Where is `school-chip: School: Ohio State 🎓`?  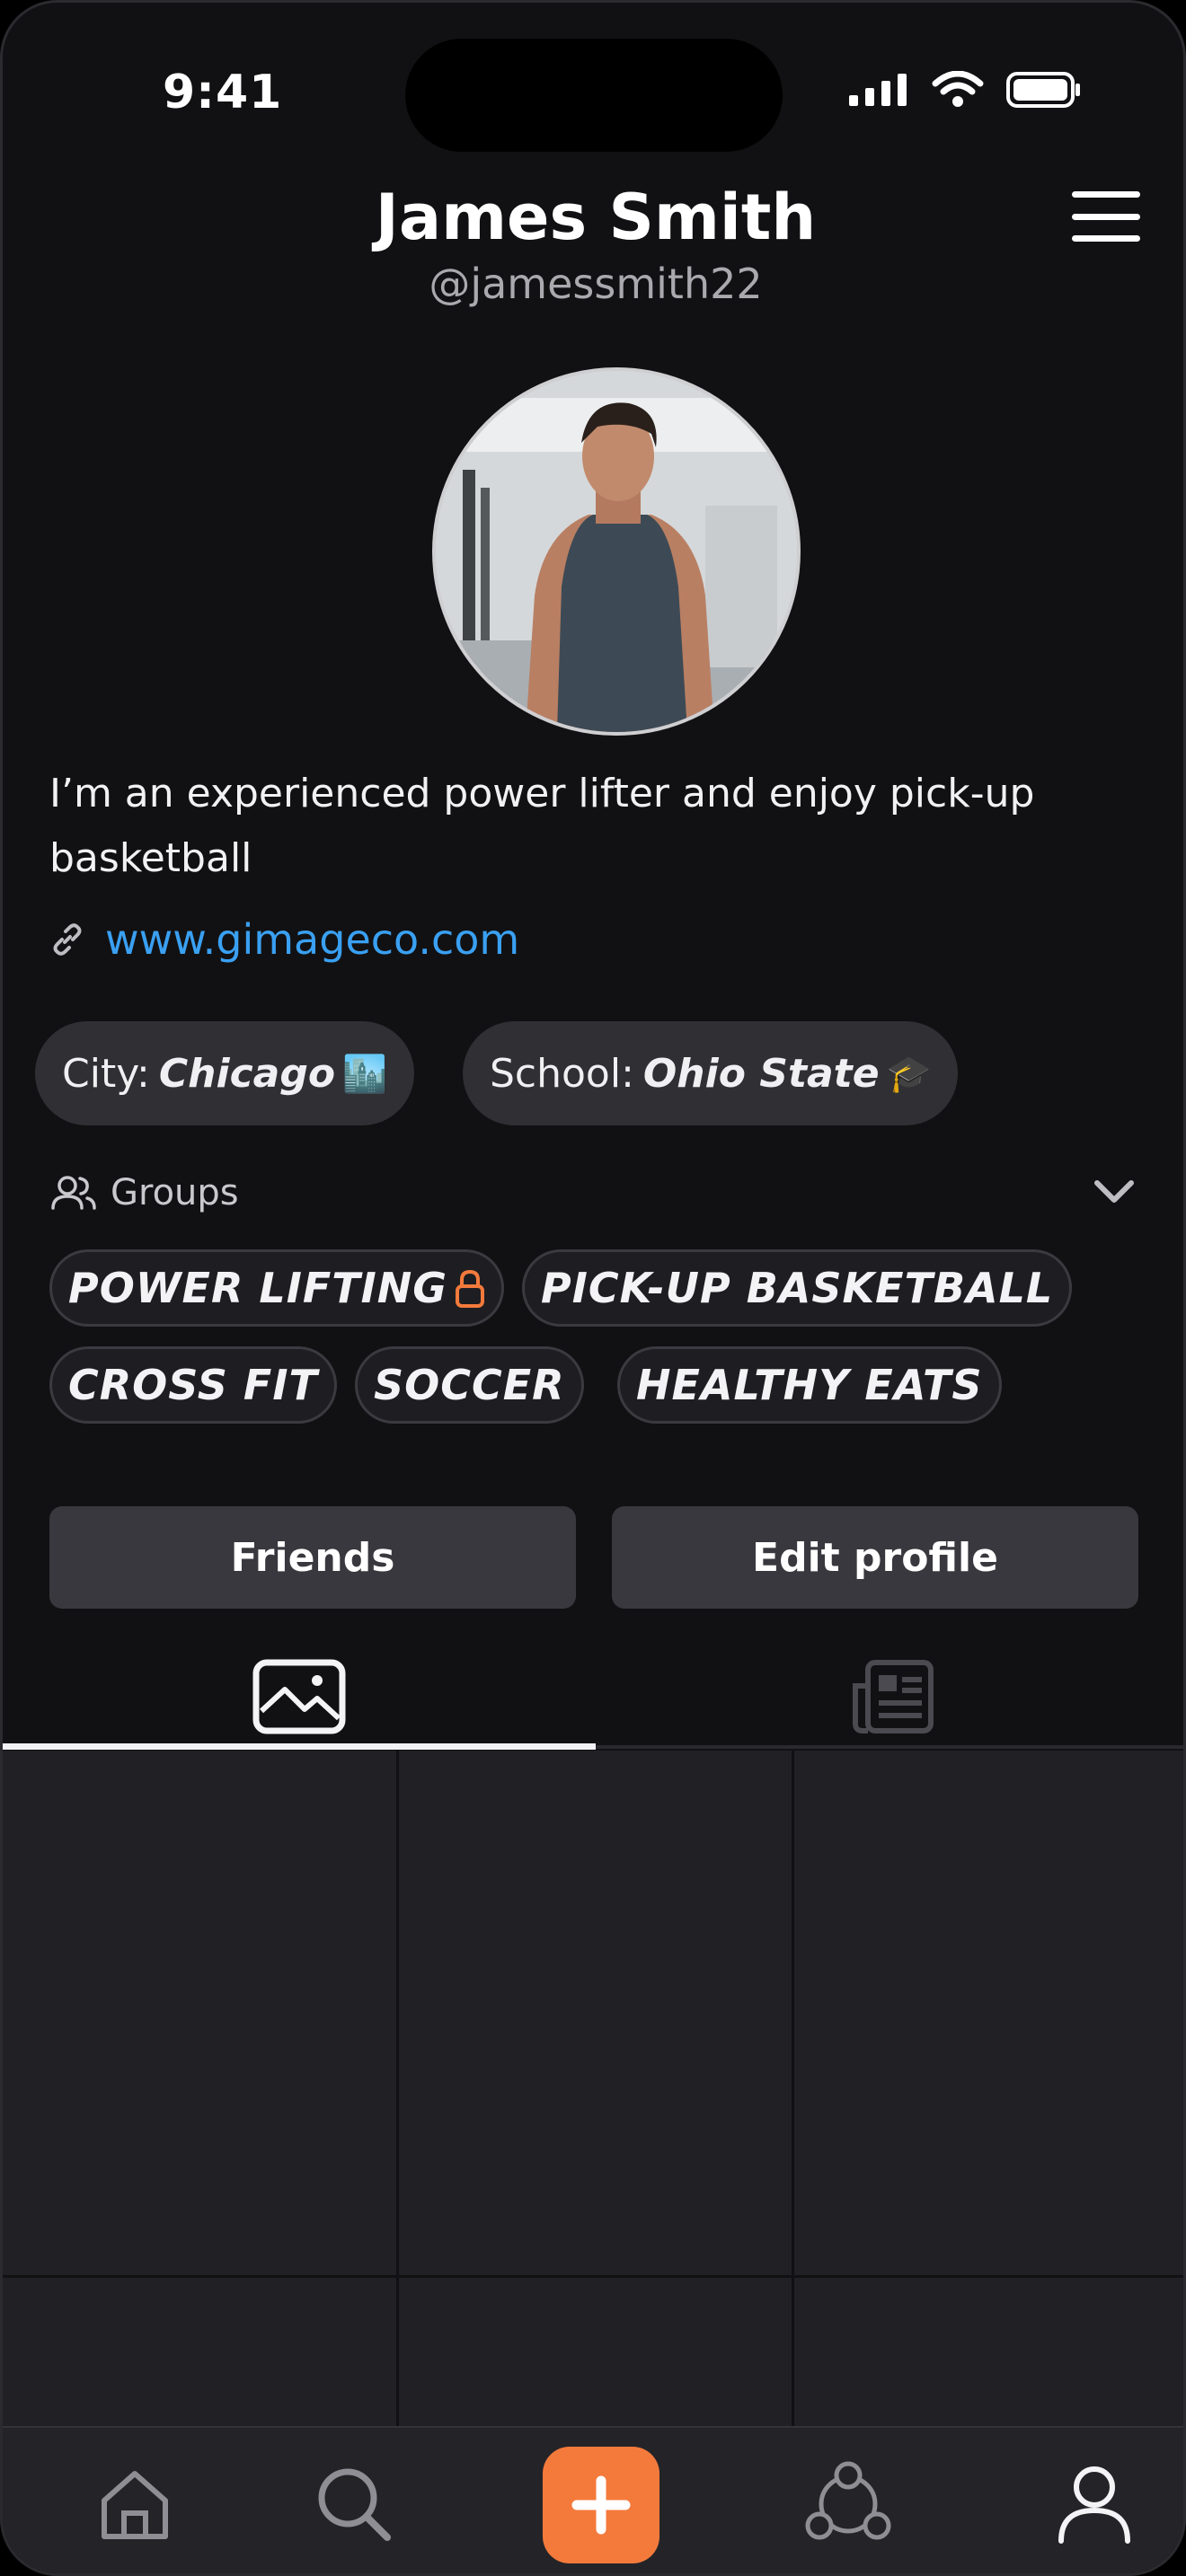
school-chip: School: Ohio State 🎓 is located at coordinates (711, 1073).